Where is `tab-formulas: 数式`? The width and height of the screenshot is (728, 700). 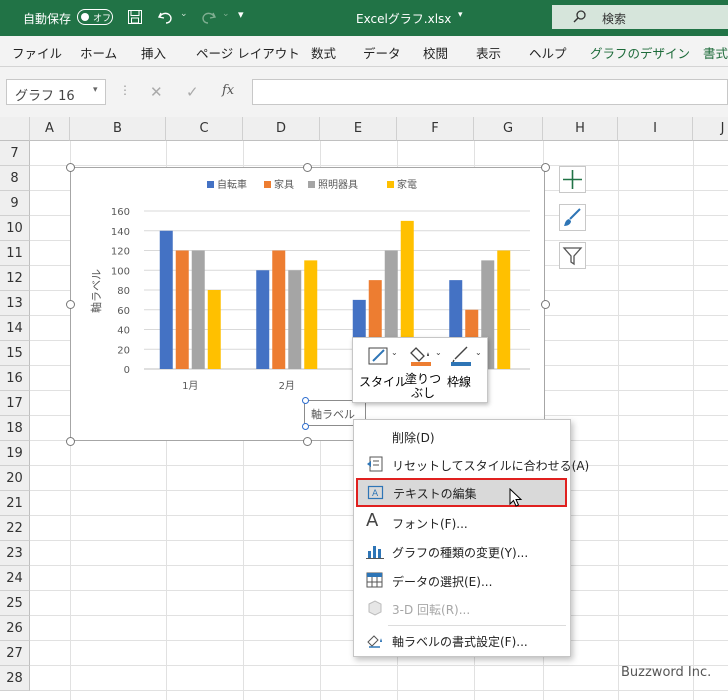
tab-formulas: 数式 is located at coordinates (323, 52).